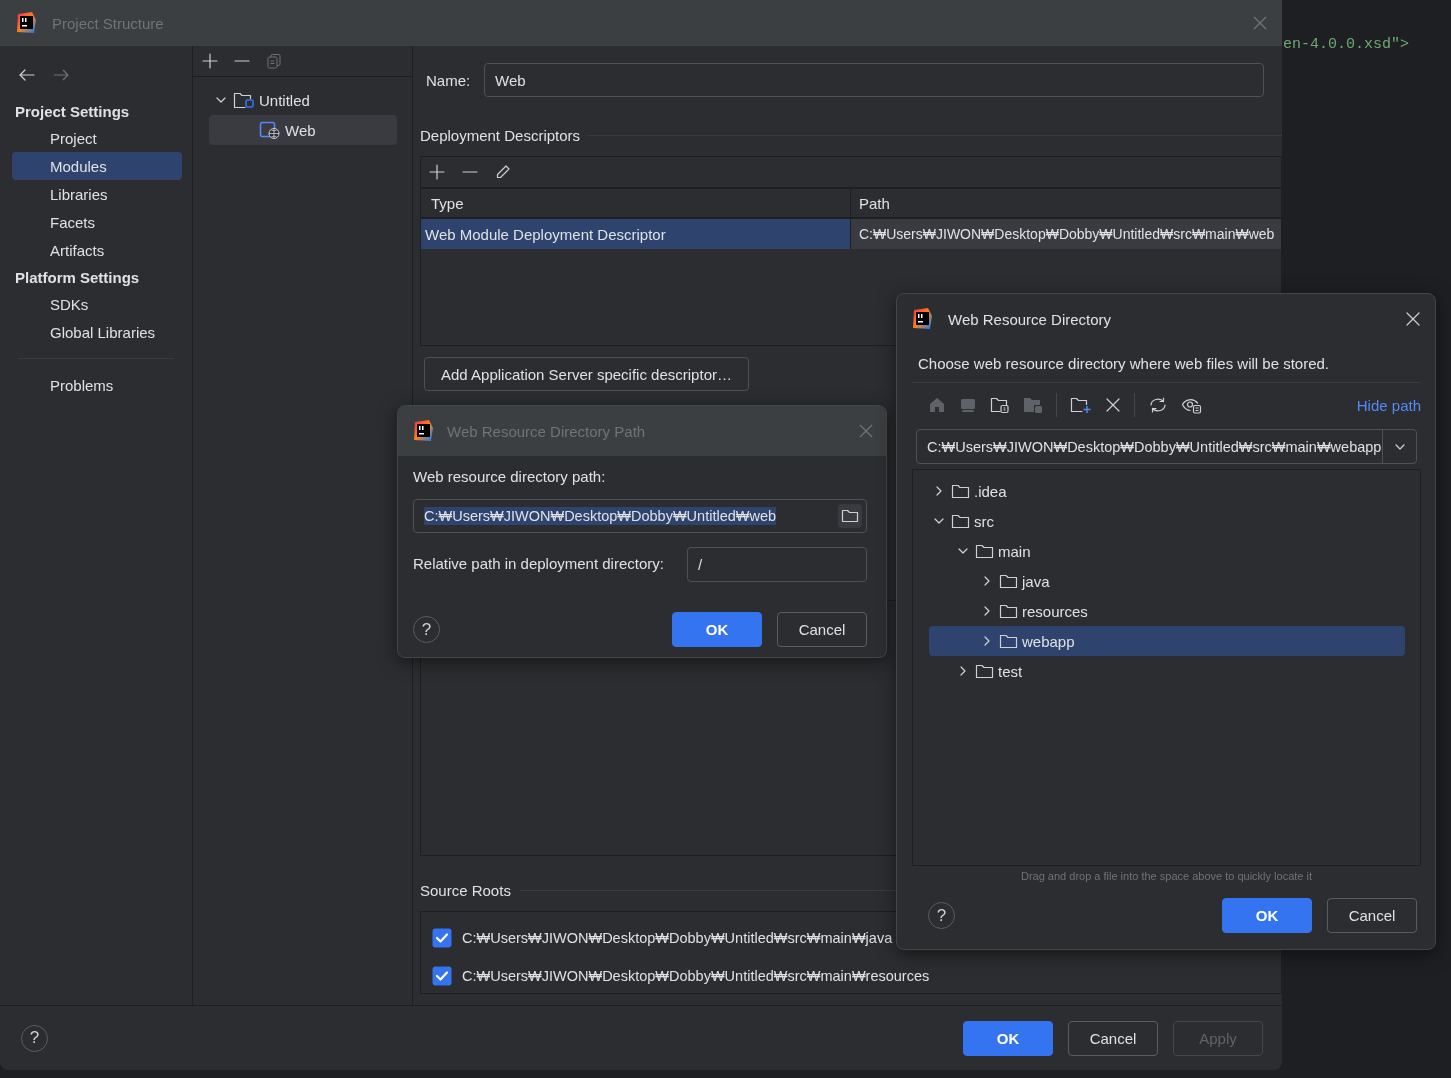 The width and height of the screenshot is (1451, 1078). I want to click on tree-item: Untitled, so click(303, 100).